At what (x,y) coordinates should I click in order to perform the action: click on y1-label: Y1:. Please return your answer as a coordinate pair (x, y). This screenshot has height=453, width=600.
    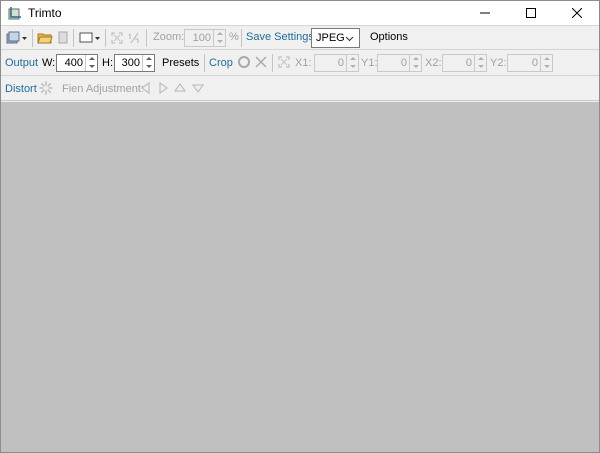
    Looking at the image, I should click on (369, 63).